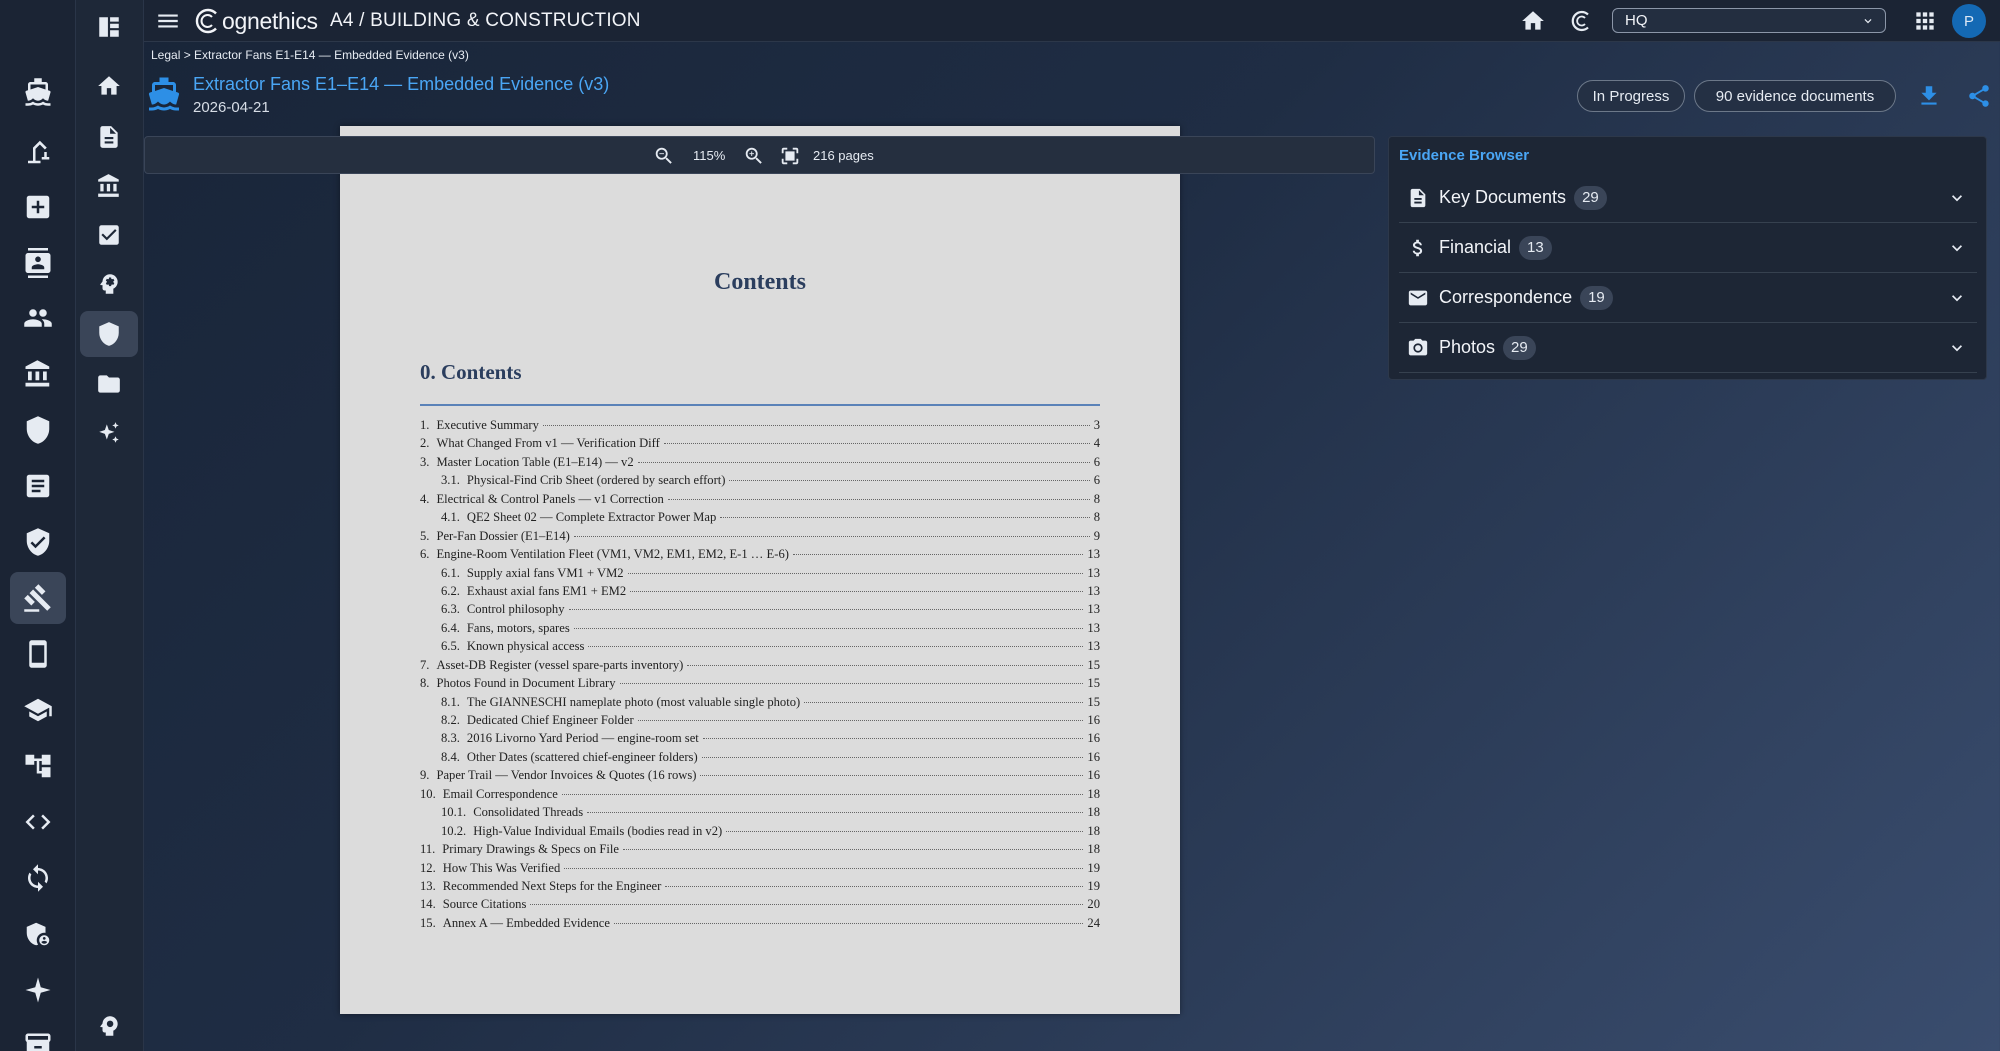 The width and height of the screenshot is (2000, 1051). What do you see at coordinates (503, 535) in the screenshot?
I see `toc-entry-title: Per-Fan Dossier (E1–E14)` at bounding box center [503, 535].